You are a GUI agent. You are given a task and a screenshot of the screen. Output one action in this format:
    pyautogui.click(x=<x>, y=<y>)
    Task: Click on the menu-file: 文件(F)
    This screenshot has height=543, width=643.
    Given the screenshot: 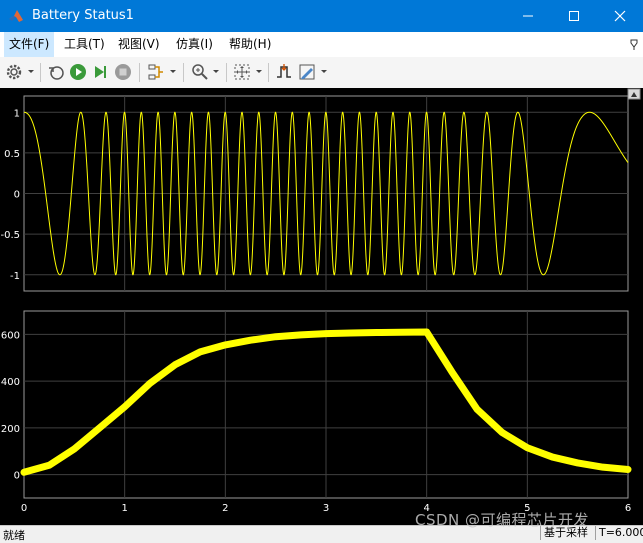 What is the action you would take?
    pyautogui.click(x=29, y=44)
    